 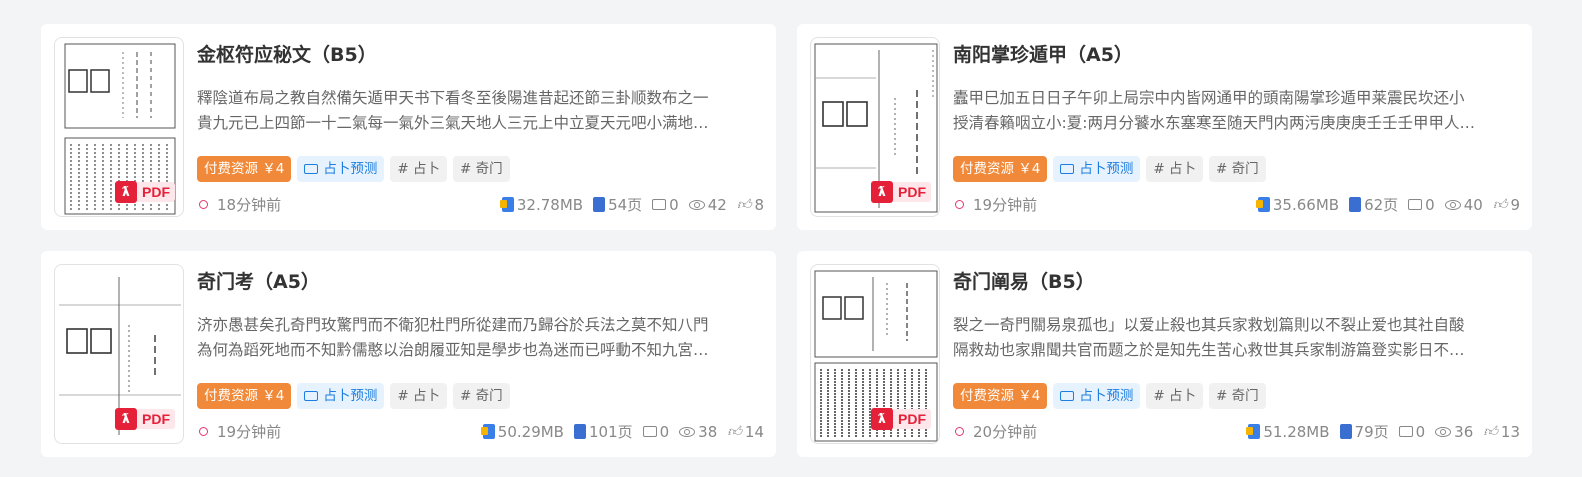 What do you see at coordinates (750, 205) in the screenshot?
I see `like-count: 👍︎ 8` at bounding box center [750, 205].